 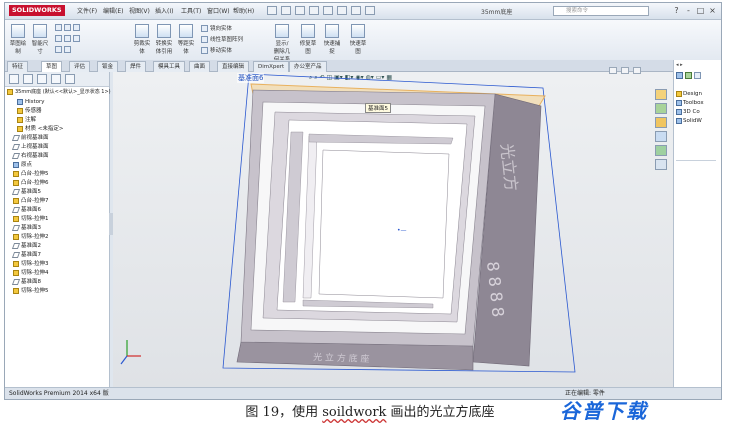 I want to click on line-tools, so click(x=68, y=27).